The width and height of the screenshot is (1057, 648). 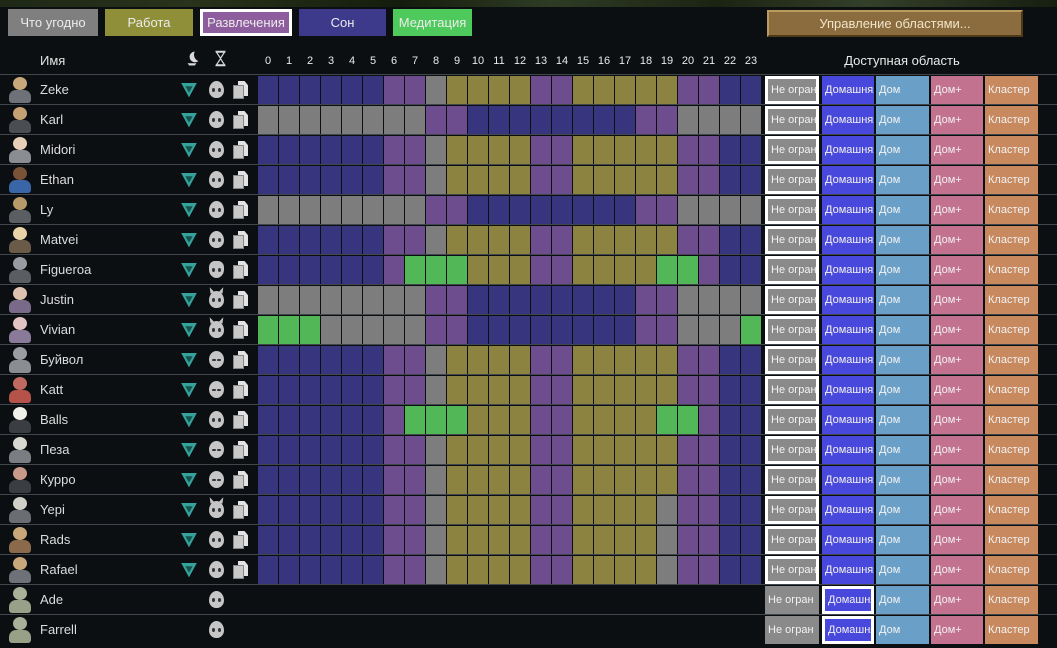 What do you see at coordinates (54, 419) in the screenshot?
I see `colonist-name: Balls` at bounding box center [54, 419].